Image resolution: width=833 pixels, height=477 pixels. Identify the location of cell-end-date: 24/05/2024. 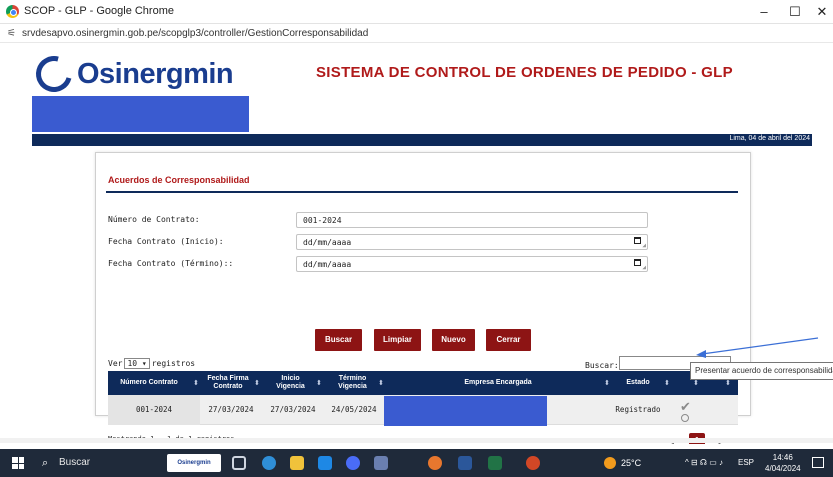
(354, 409).